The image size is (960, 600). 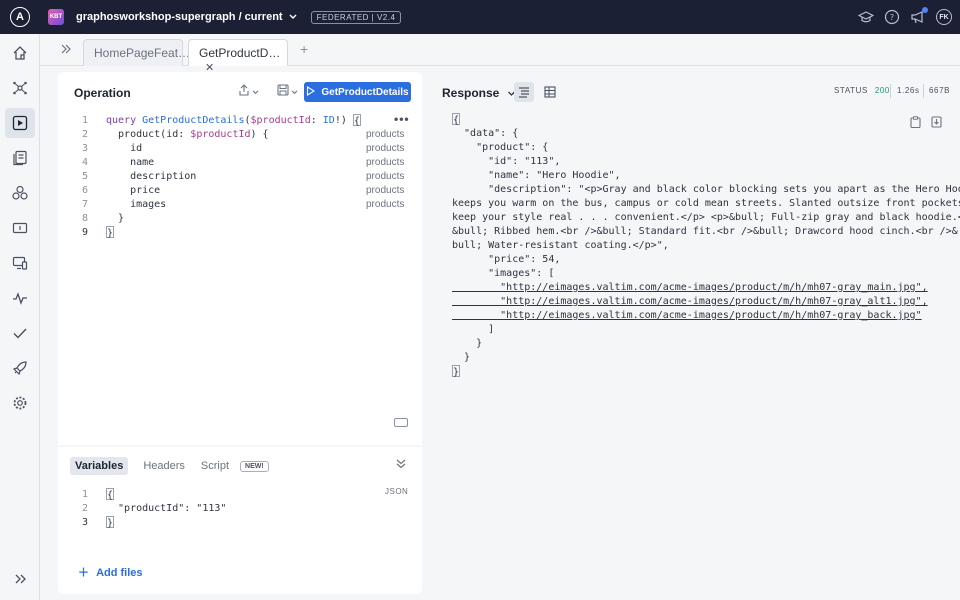 I want to click on run-operation-button: GetProductDetails, so click(x=357, y=92).